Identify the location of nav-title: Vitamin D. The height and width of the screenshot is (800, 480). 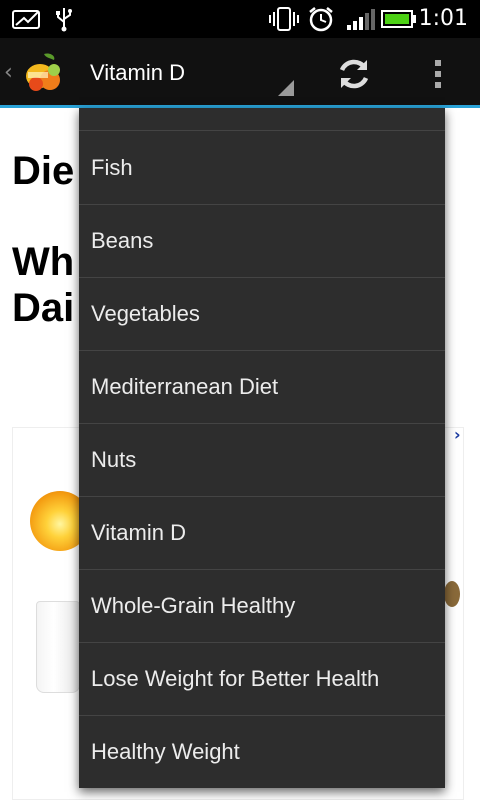
(137, 72).